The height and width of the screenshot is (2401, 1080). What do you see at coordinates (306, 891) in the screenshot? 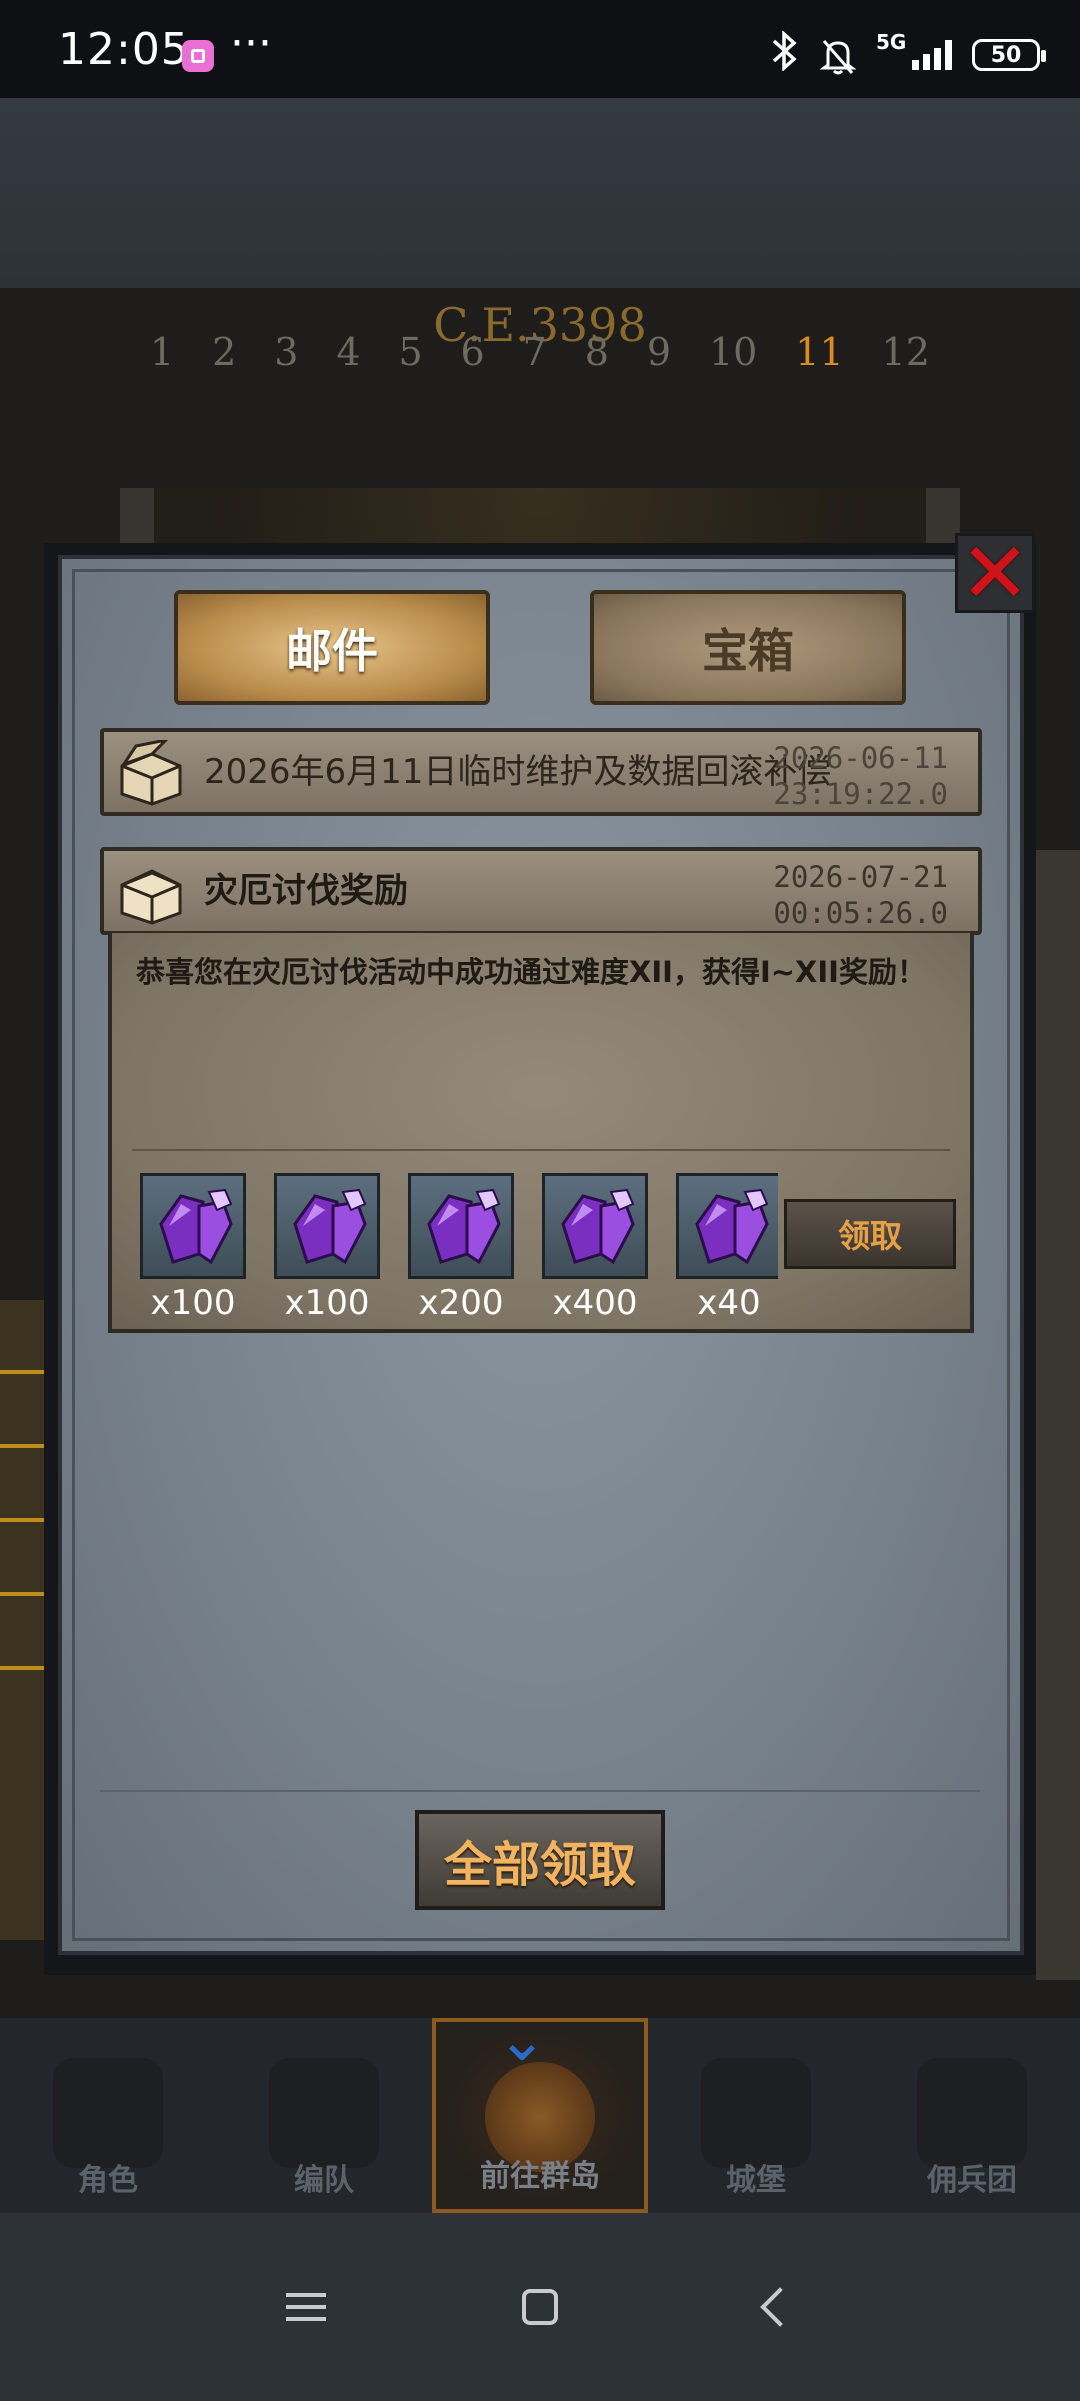
I see `mail-title: 灾厄讨伐奖励` at bounding box center [306, 891].